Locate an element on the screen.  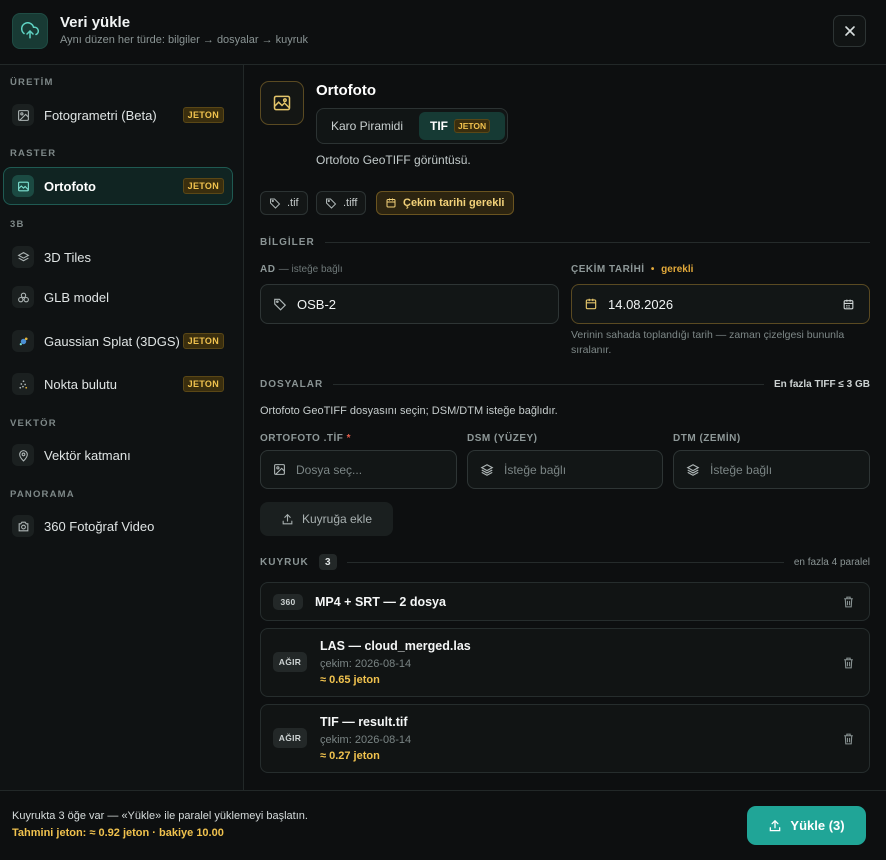
date-required-chip: Çekim tarihi gerekli is located at coordinates (445, 203).